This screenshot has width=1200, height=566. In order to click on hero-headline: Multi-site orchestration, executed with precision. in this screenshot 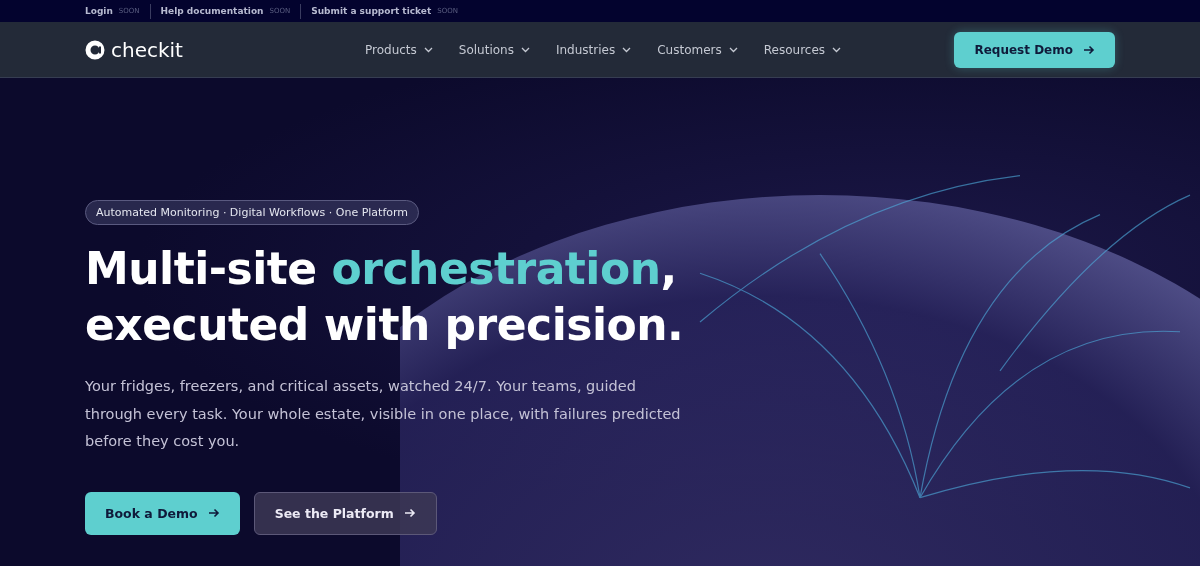, I will do `click(385, 297)`.